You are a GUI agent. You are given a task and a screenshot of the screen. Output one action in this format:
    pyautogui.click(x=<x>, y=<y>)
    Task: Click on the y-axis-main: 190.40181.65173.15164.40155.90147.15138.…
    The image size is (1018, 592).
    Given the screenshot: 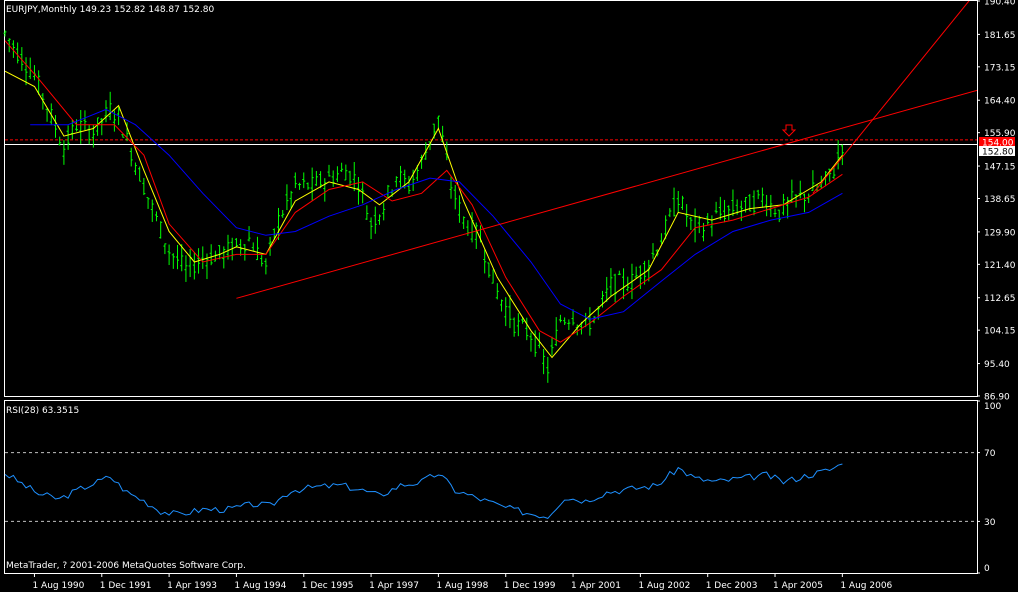 What is the action you would take?
    pyautogui.click(x=996, y=201)
    